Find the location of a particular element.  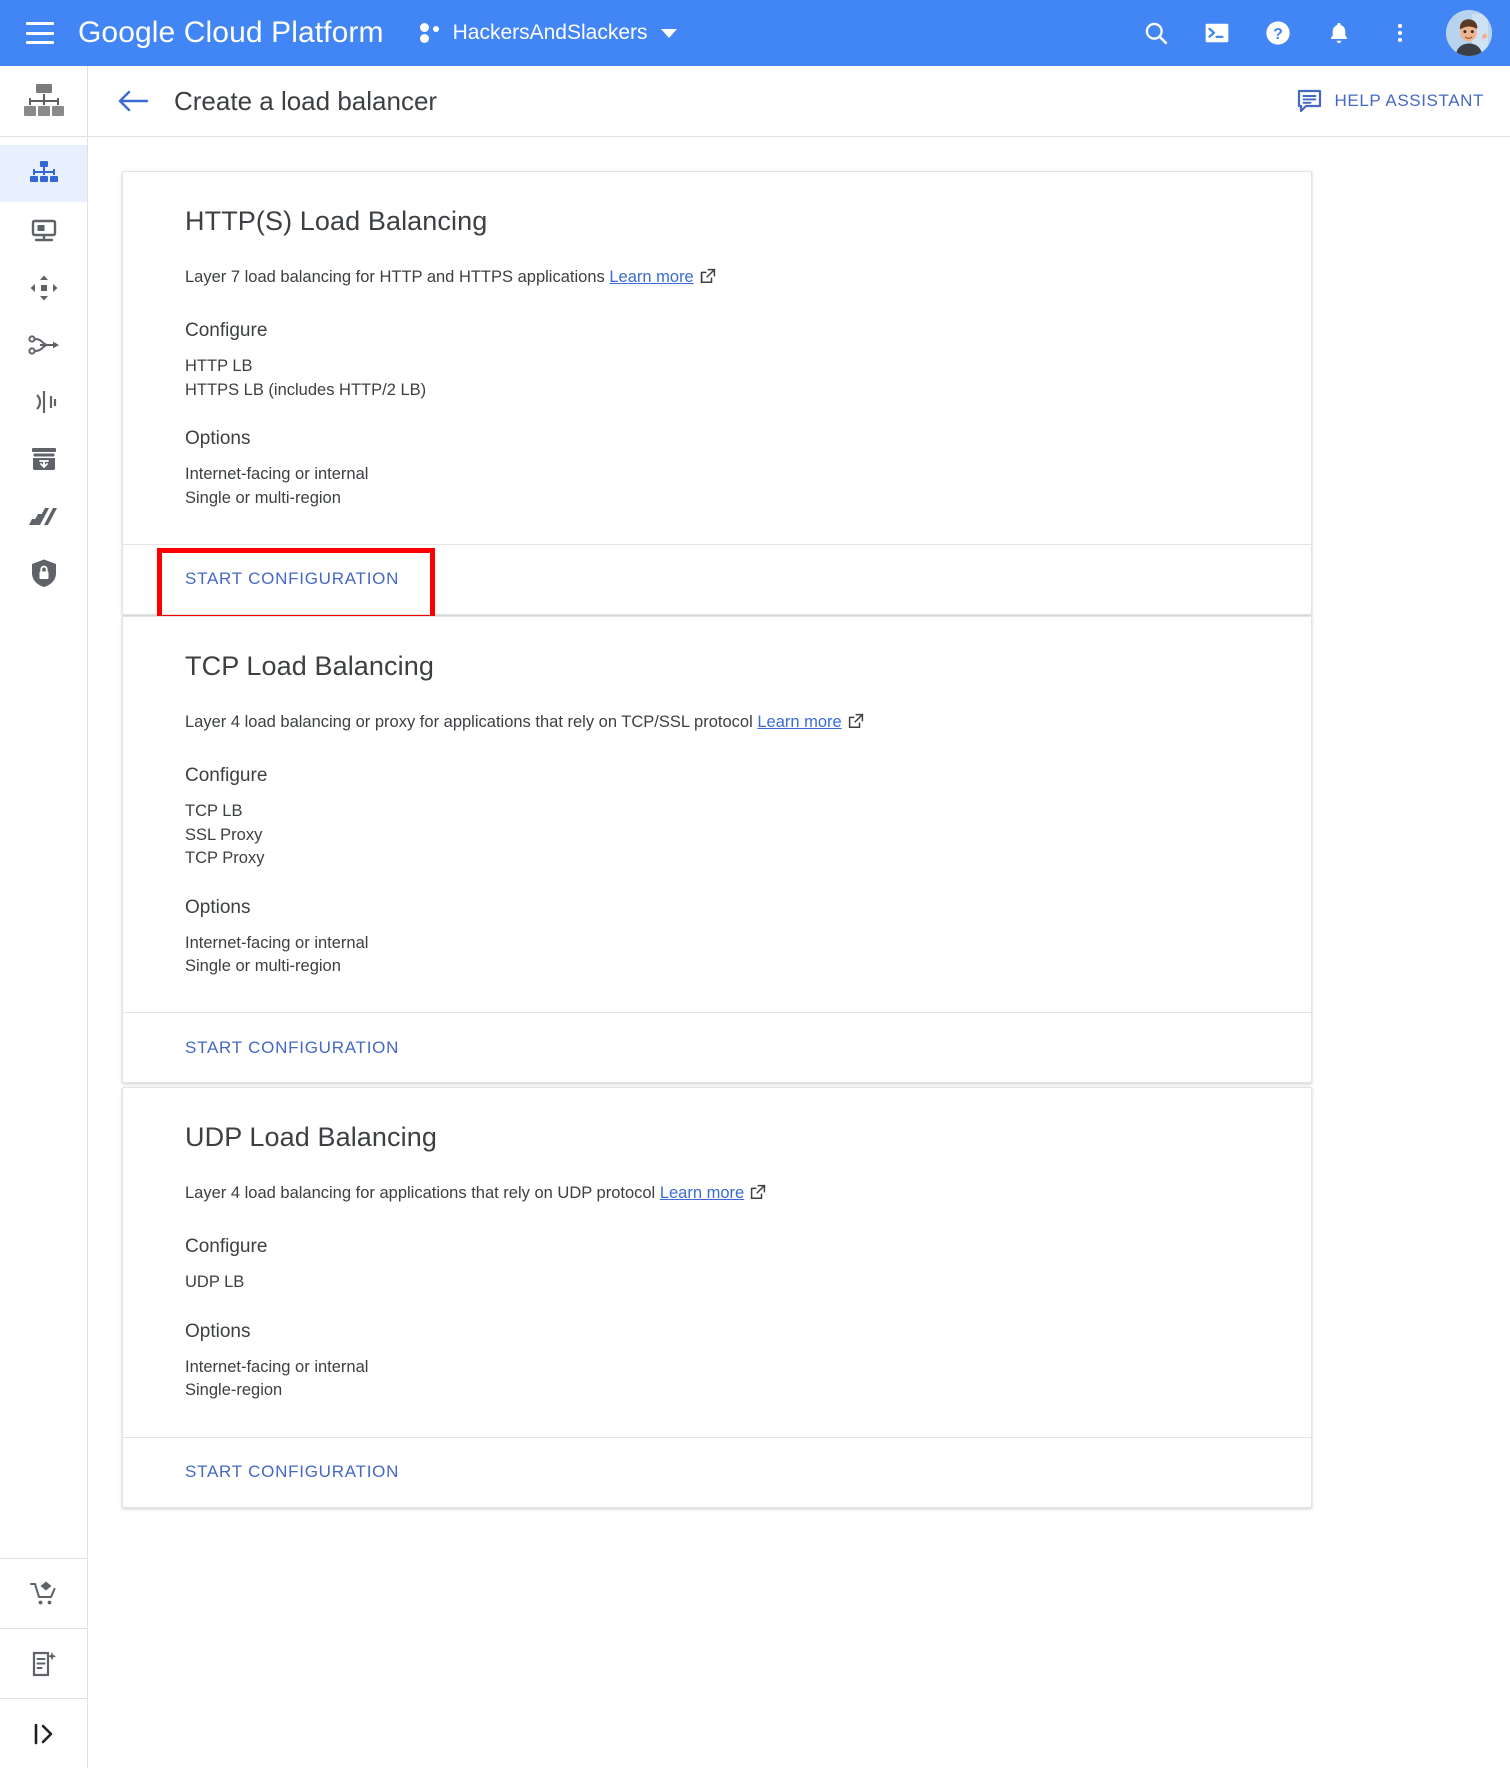

help-assistant-button: HELP ASSISTANT is located at coordinates (1391, 101).